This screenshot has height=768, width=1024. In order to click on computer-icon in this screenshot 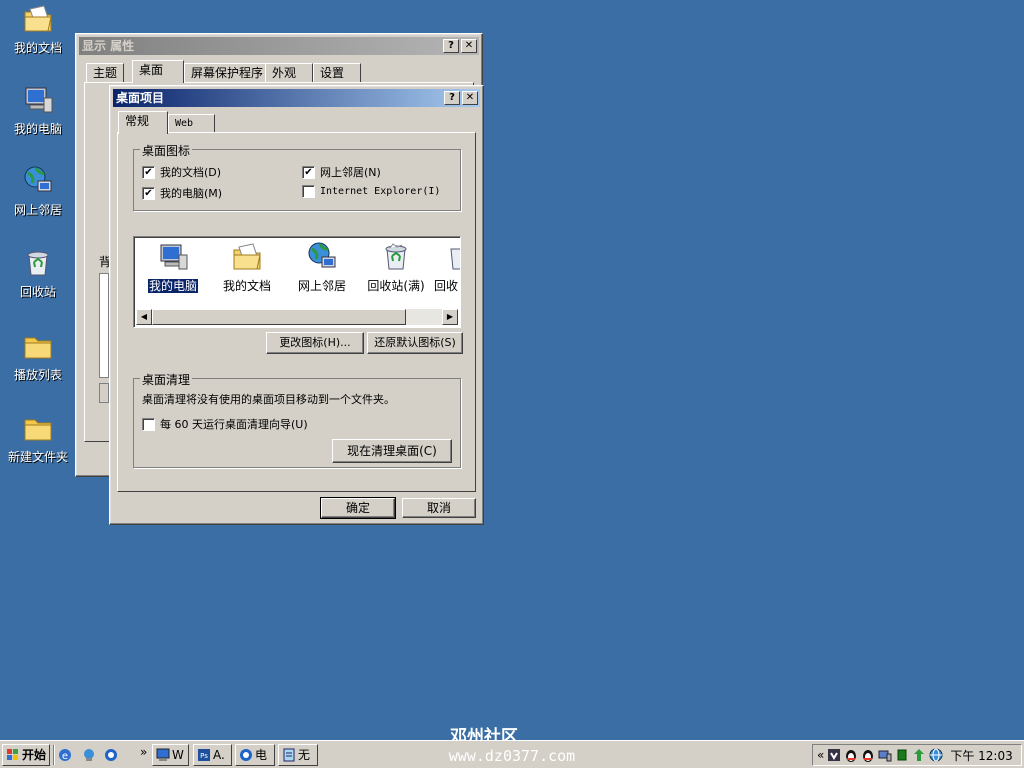, I will do `click(163, 754)`.